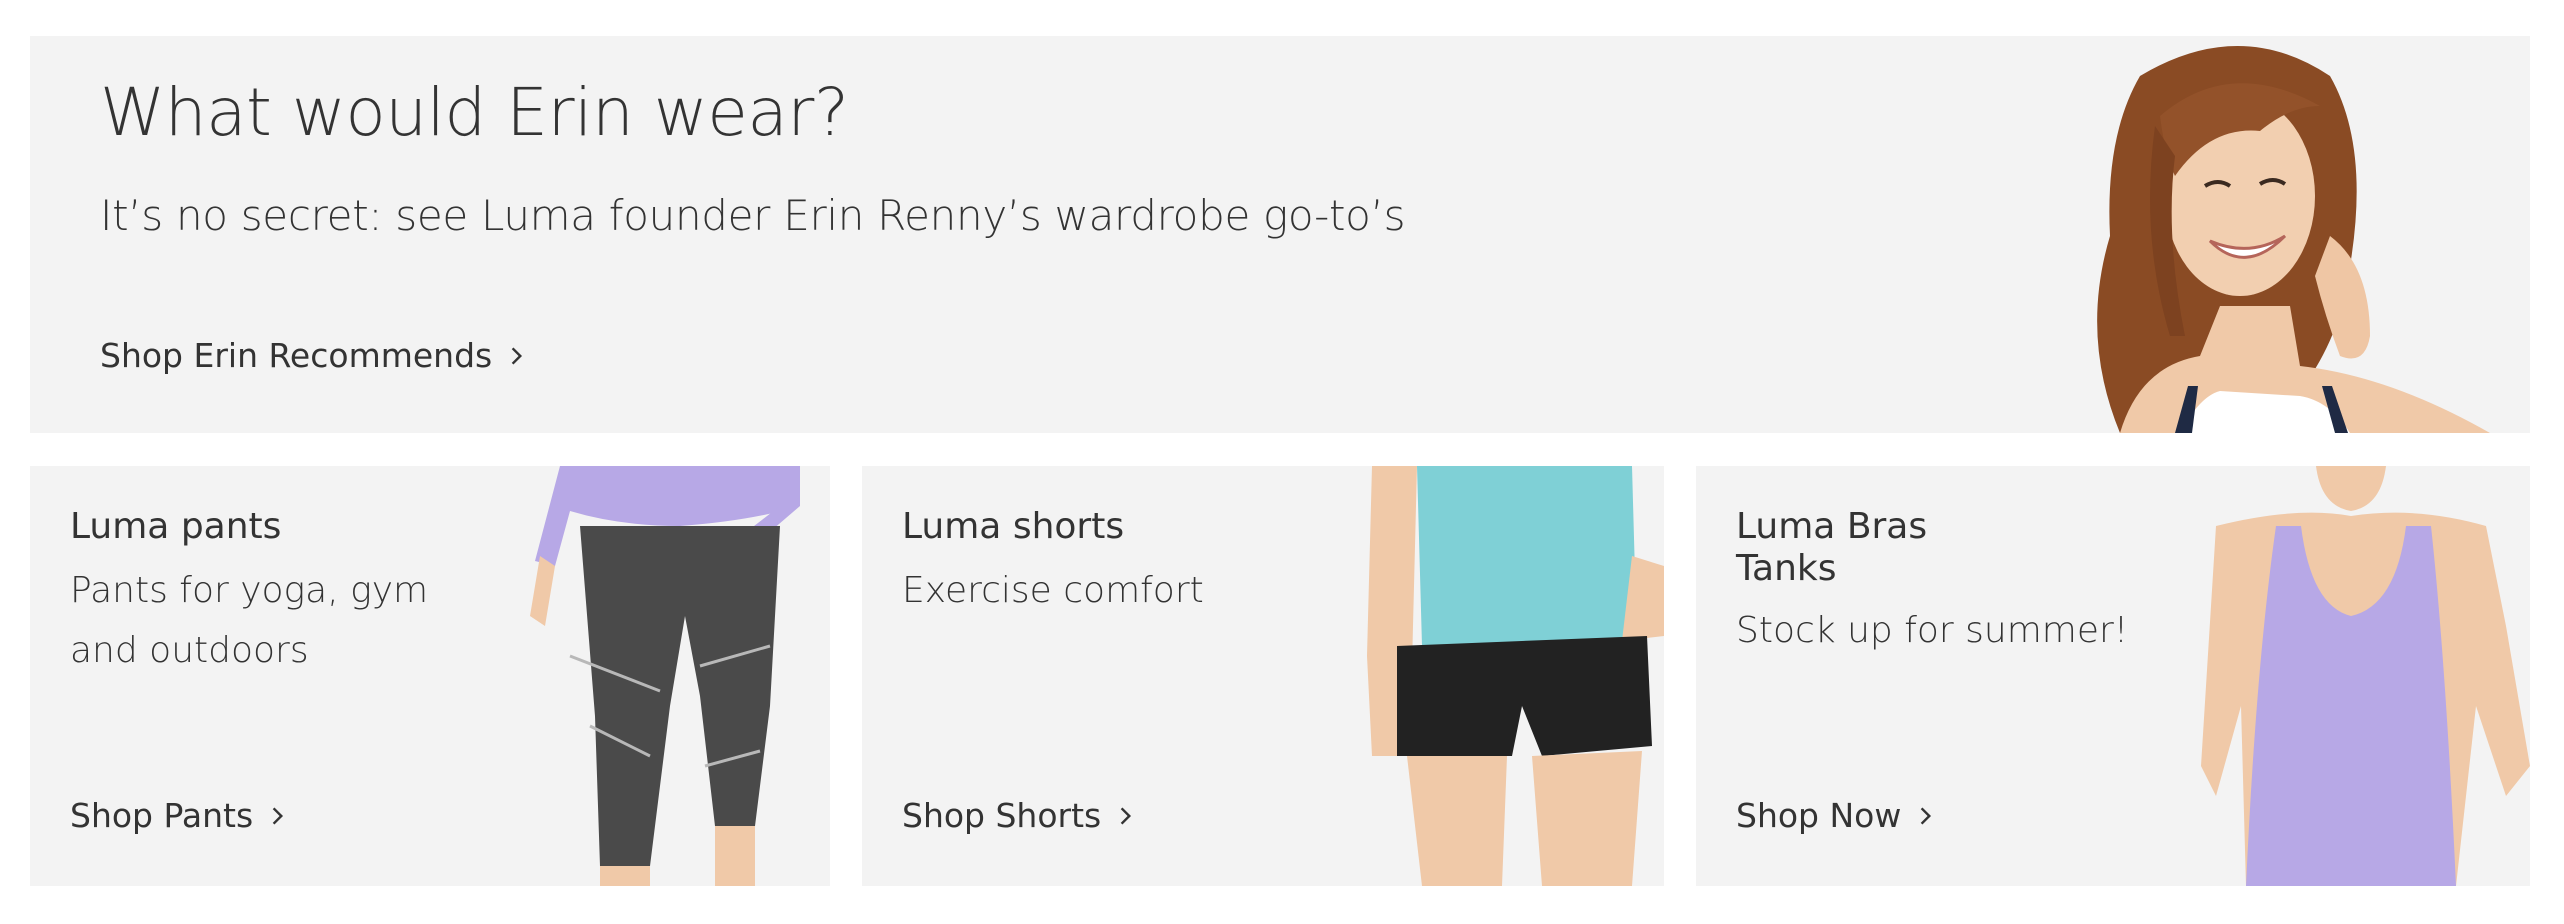  I want to click on shop-shorts-link: Shop Shorts, so click(1019, 815).